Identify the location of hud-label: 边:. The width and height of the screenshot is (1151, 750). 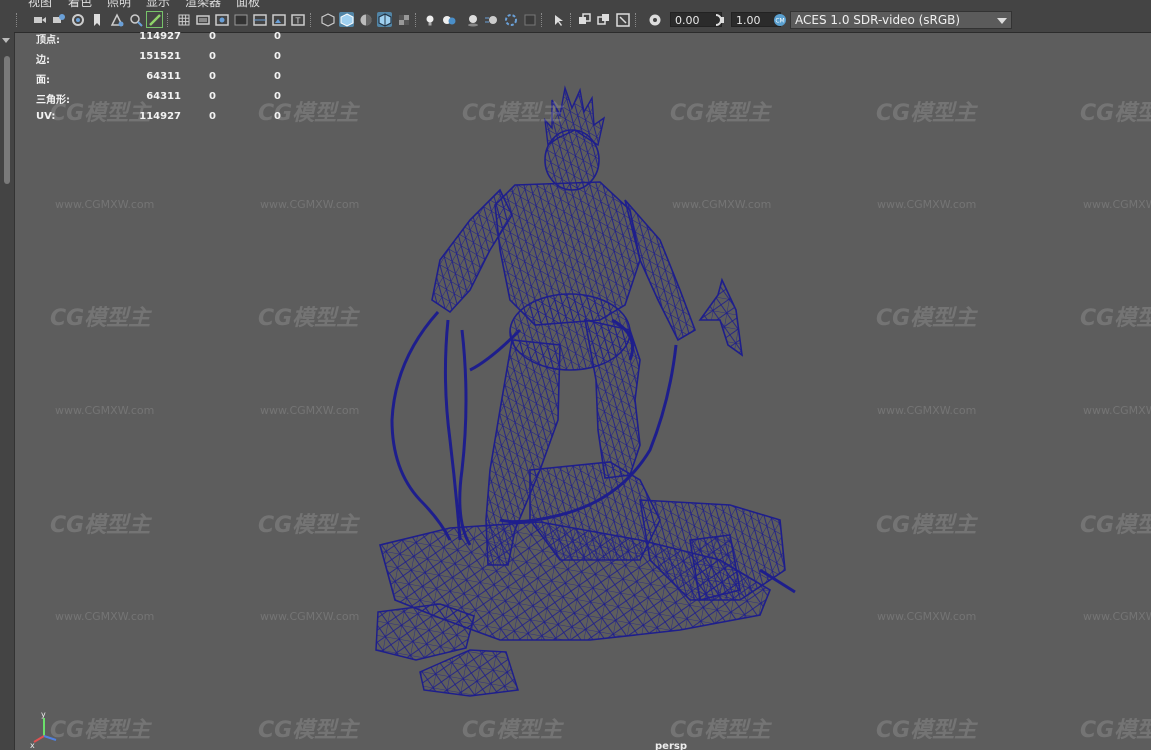
(43, 60).